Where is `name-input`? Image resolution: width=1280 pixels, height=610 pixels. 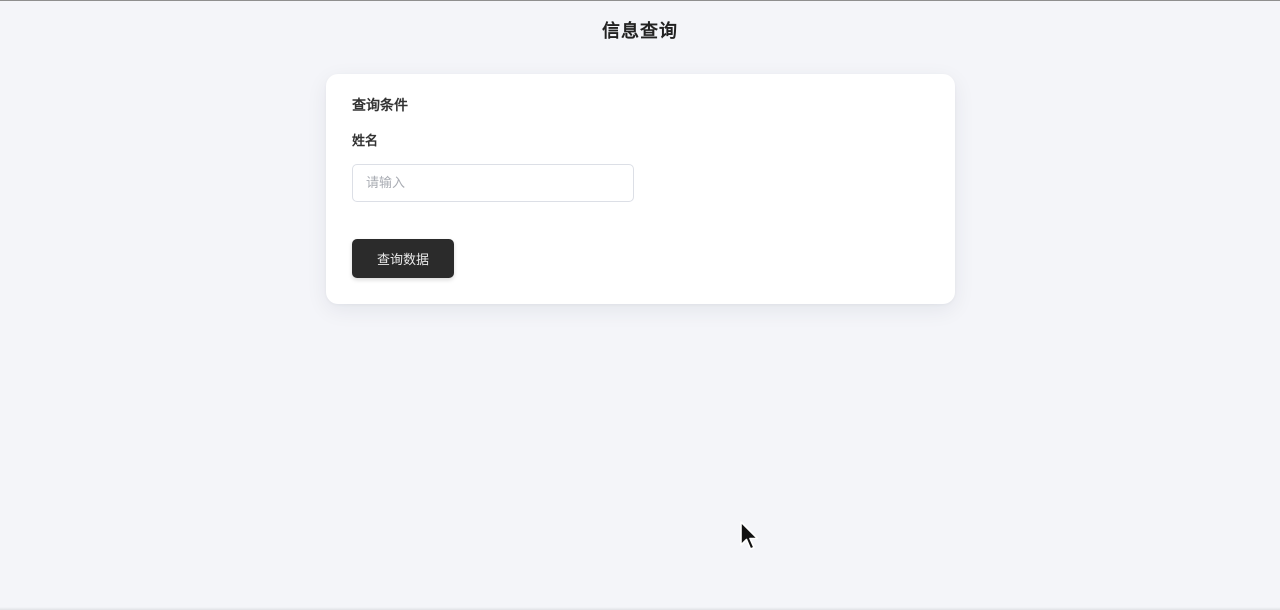
name-input is located at coordinates (493, 183).